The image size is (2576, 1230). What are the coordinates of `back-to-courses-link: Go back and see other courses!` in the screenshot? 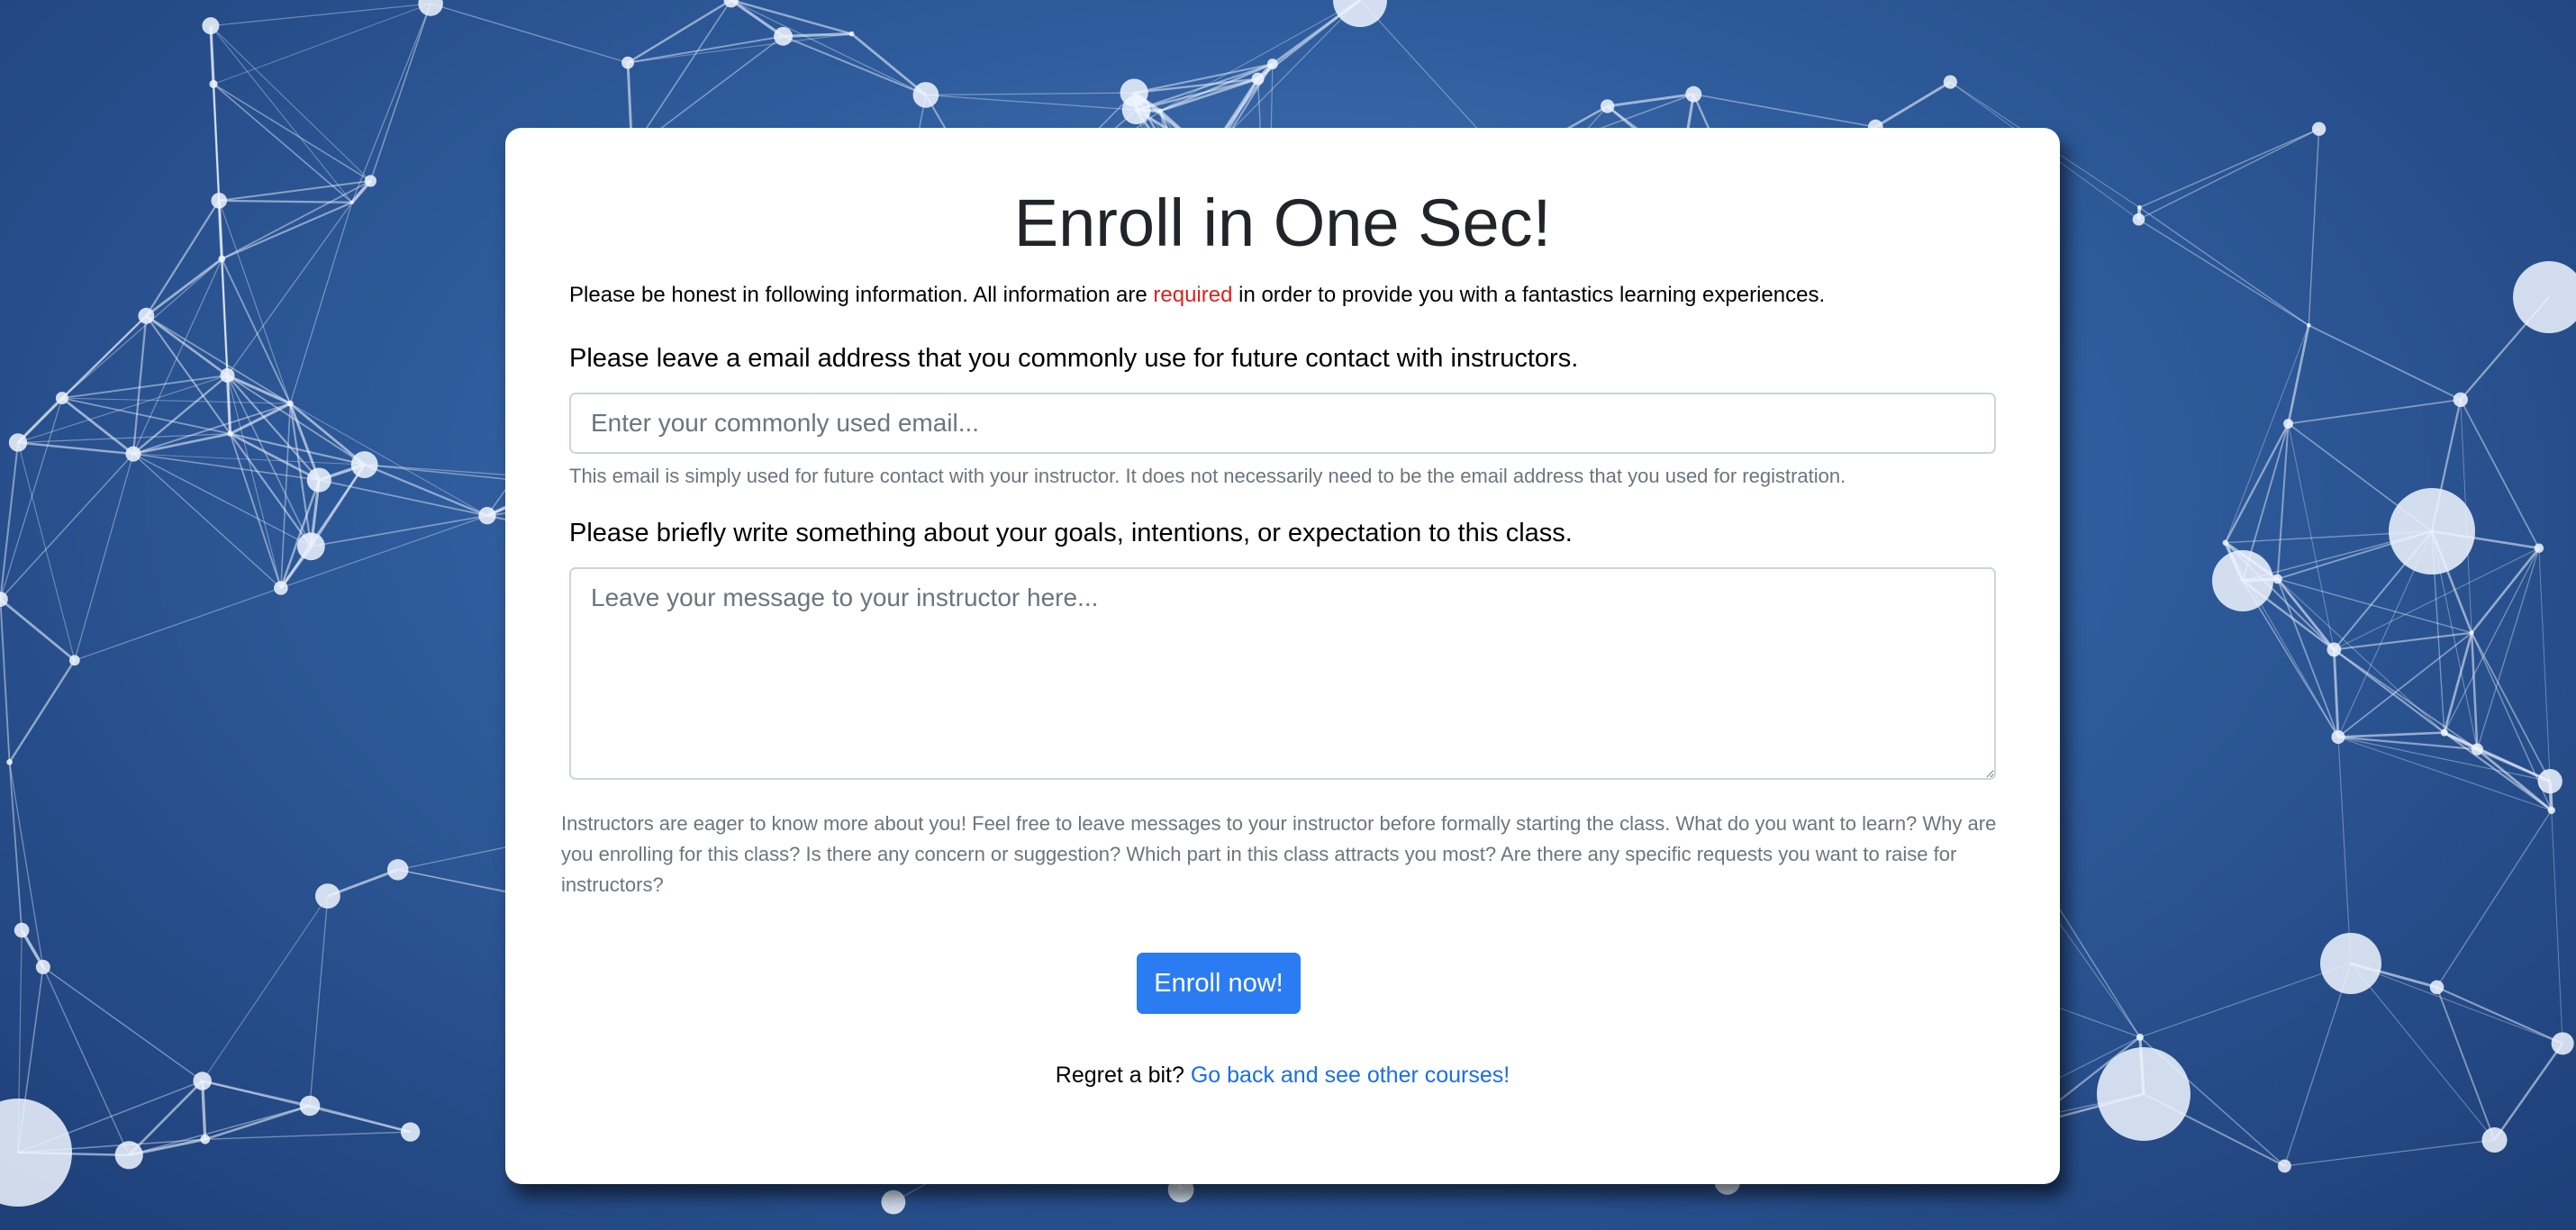 It's located at (1350, 1075).